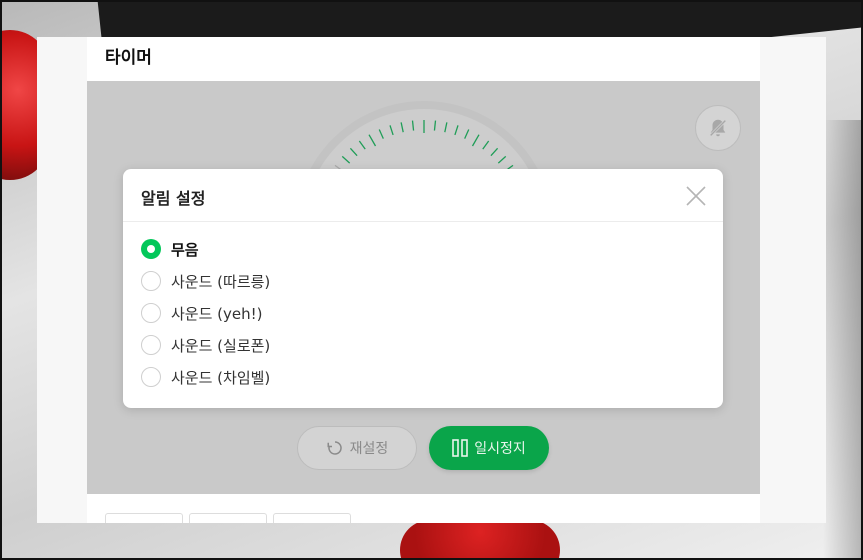 The image size is (863, 560). I want to click on background-red-shape, so click(480, 540).